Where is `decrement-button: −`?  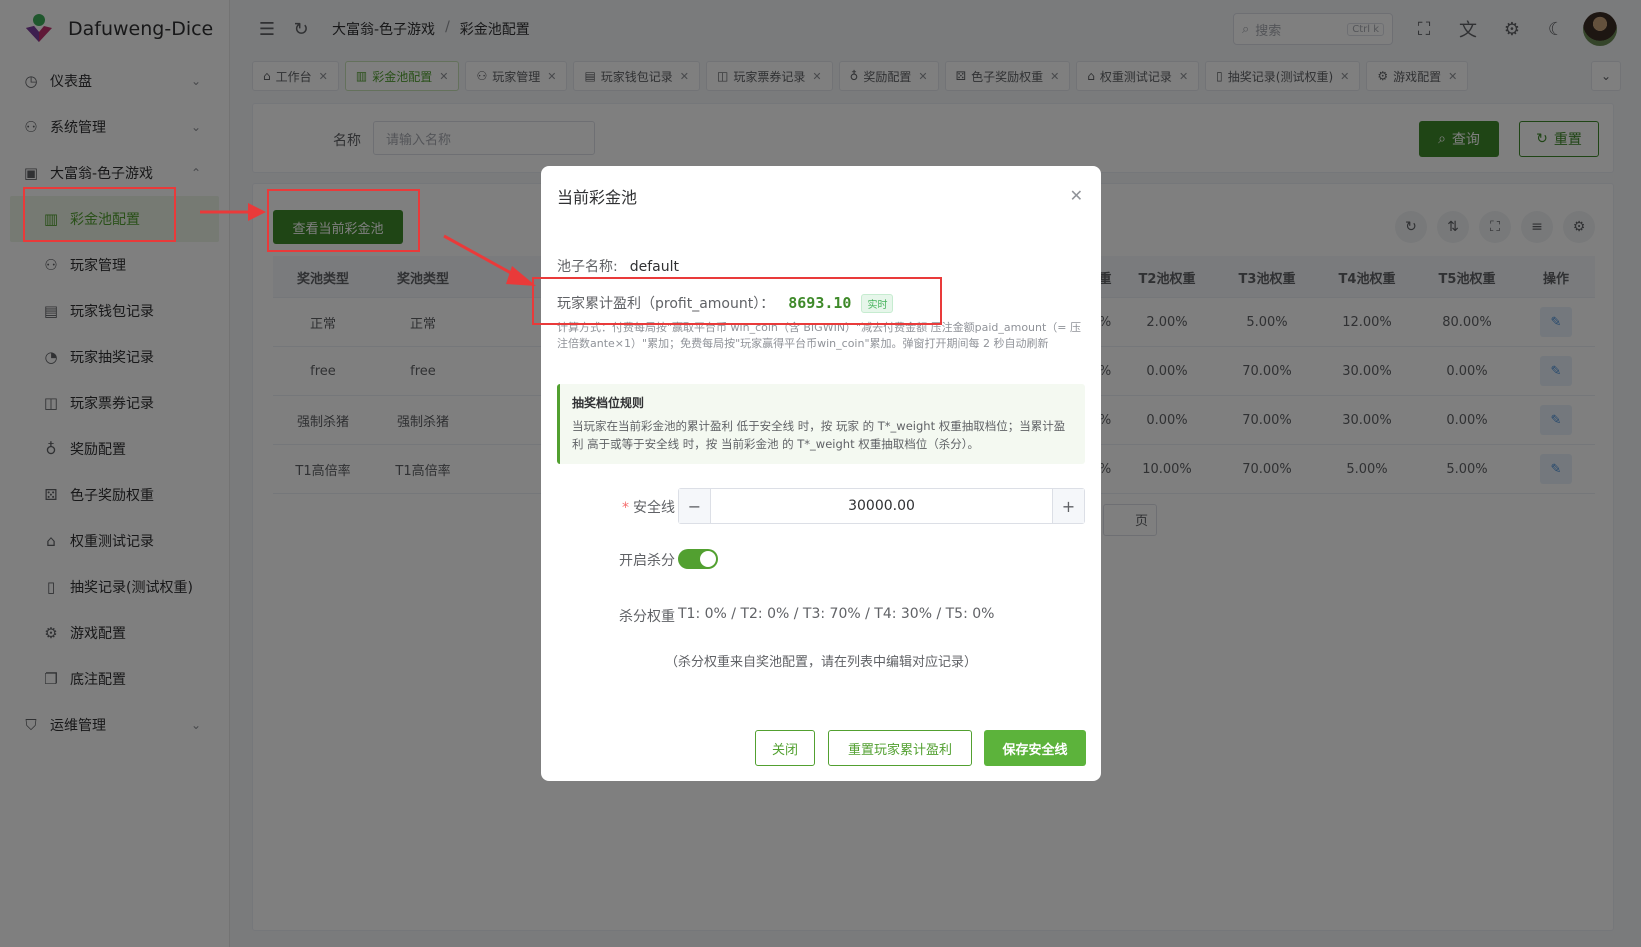 decrement-button: − is located at coordinates (695, 506).